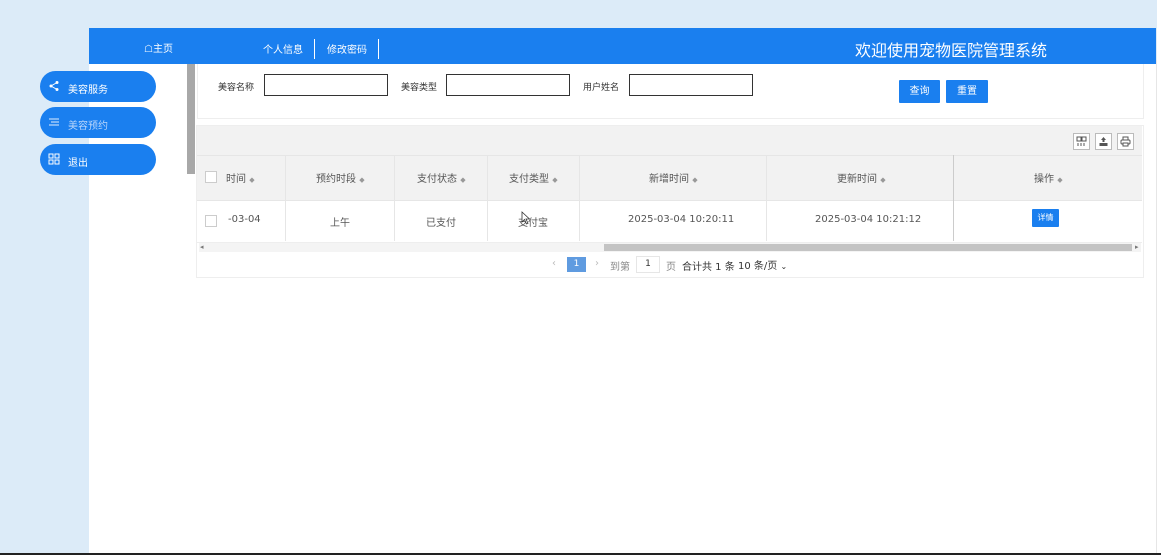 Image resolution: width=1161 pixels, height=555 pixels. I want to click on mouse-cursor-icon, so click(526, 219).